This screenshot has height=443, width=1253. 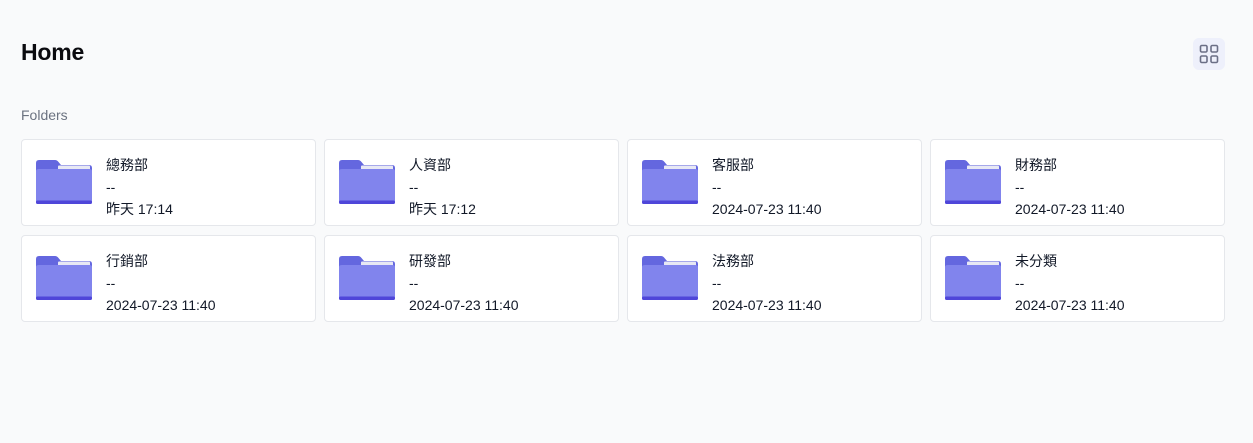 I want to click on folder-card: 行銷部 -- 2024-07-23 11:40, so click(x=168, y=278).